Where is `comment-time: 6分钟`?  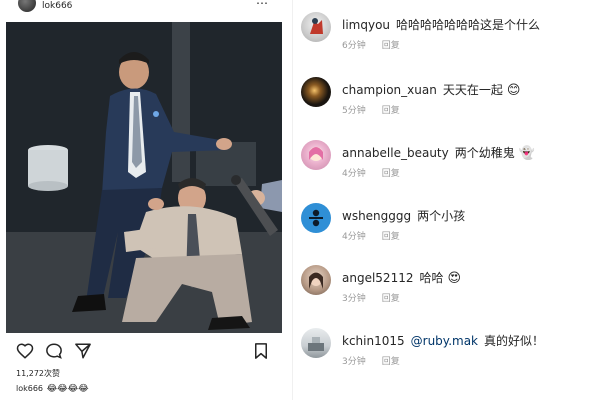
comment-time: 6分钟 is located at coordinates (354, 46).